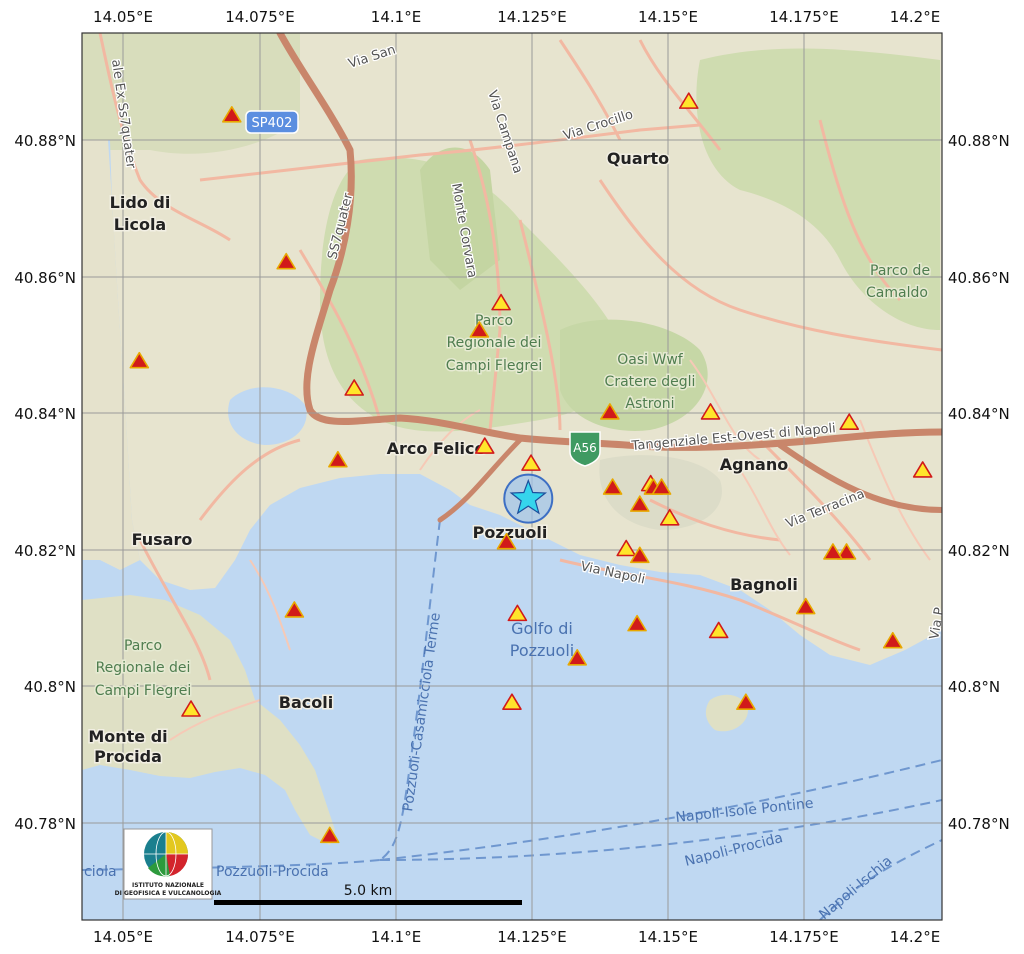  I want to click on park-oasi-wwf-line3: Astroni, so click(649, 404).